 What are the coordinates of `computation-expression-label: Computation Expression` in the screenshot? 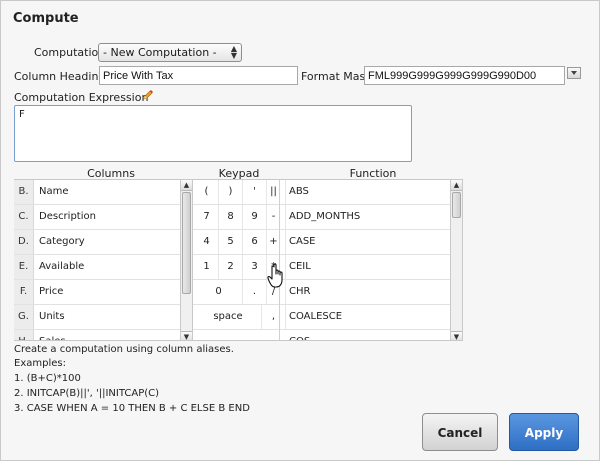 It's located at (81, 97).